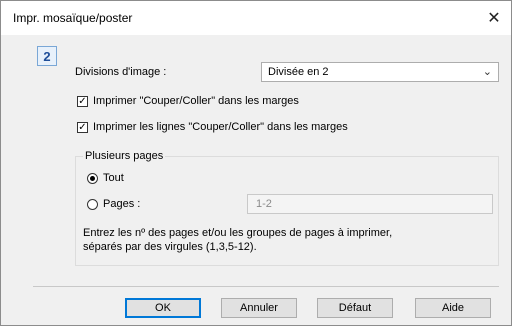 This screenshot has height=326, width=512. What do you see at coordinates (121, 72) in the screenshot?
I see `divisions-label: Divisions d'image :` at bounding box center [121, 72].